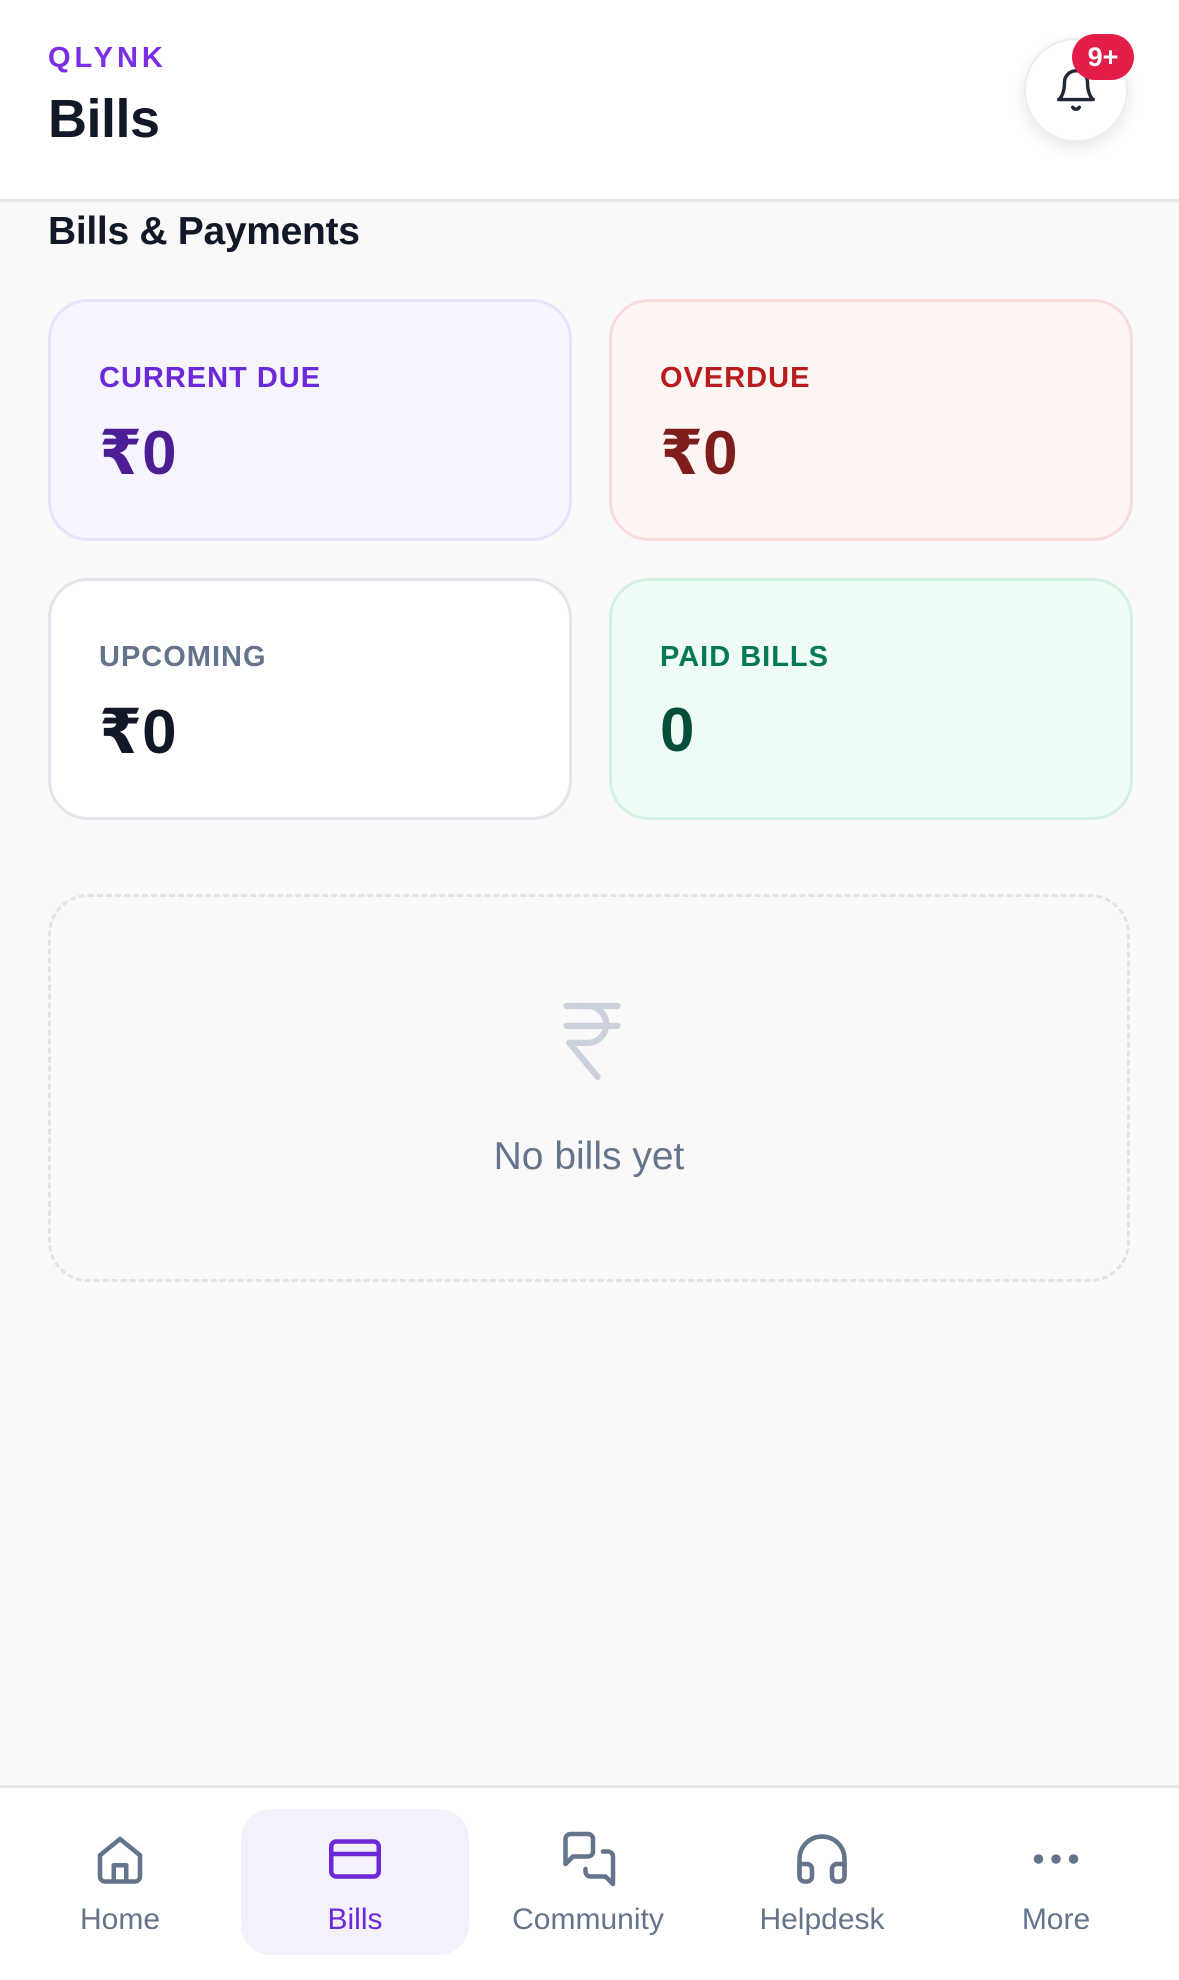 This screenshot has height=1980, width=1179. What do you see at coordinates (589, 101) in the screenshot?
I see `top-header: QLYNK Bills 9+` at bounding box center [589, 101].